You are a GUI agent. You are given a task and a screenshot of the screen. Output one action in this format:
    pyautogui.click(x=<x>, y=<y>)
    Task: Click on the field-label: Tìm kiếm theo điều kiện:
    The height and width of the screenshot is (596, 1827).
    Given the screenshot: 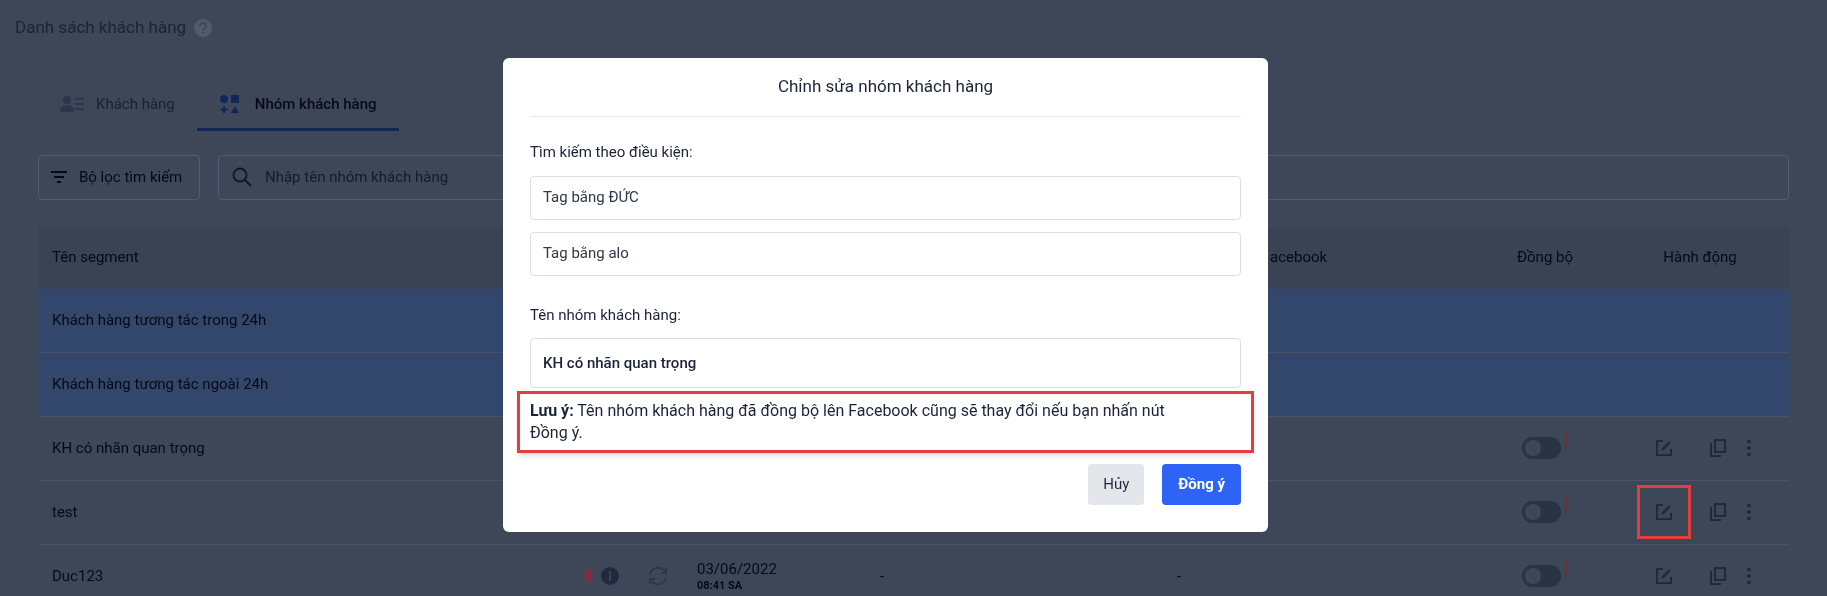 What is the action you would take?
    pyautogui.click(x=612, y=152)
    